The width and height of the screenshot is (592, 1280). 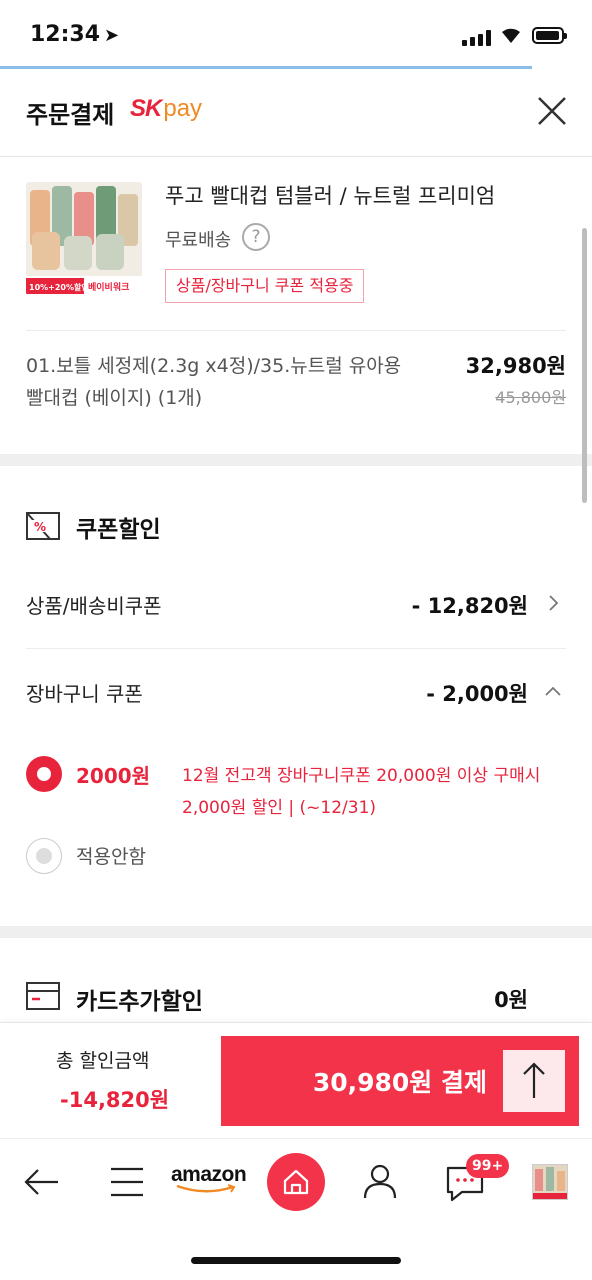 I want to click on product-shipping-coupon-label: 상품/배송비쿠폰, so click(x=94, y=604).